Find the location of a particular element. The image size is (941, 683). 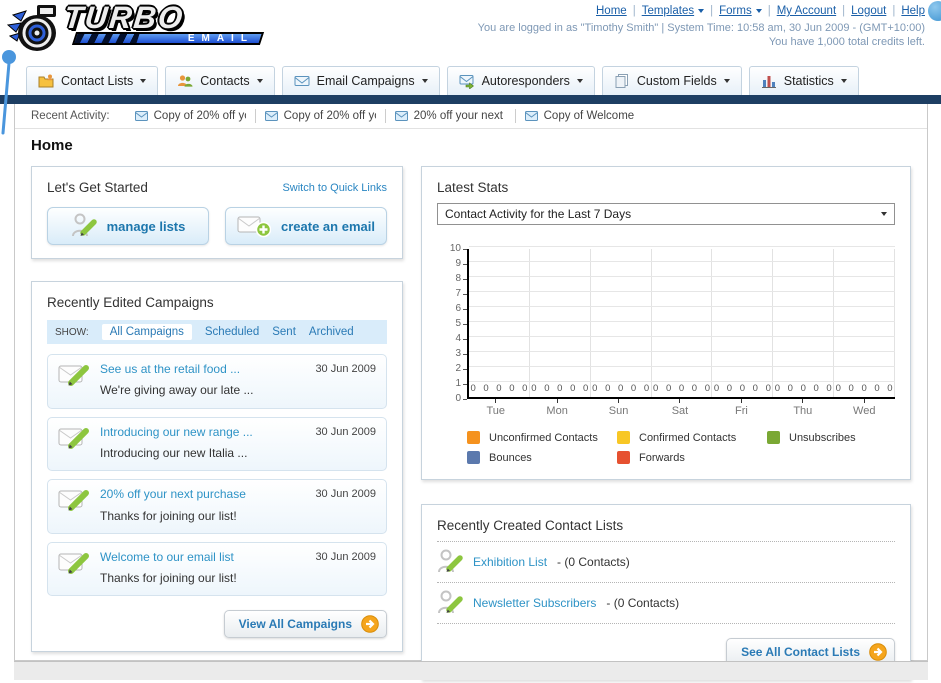

recent-activity-item: 20% off your next p is located at coordinates (450, 116).